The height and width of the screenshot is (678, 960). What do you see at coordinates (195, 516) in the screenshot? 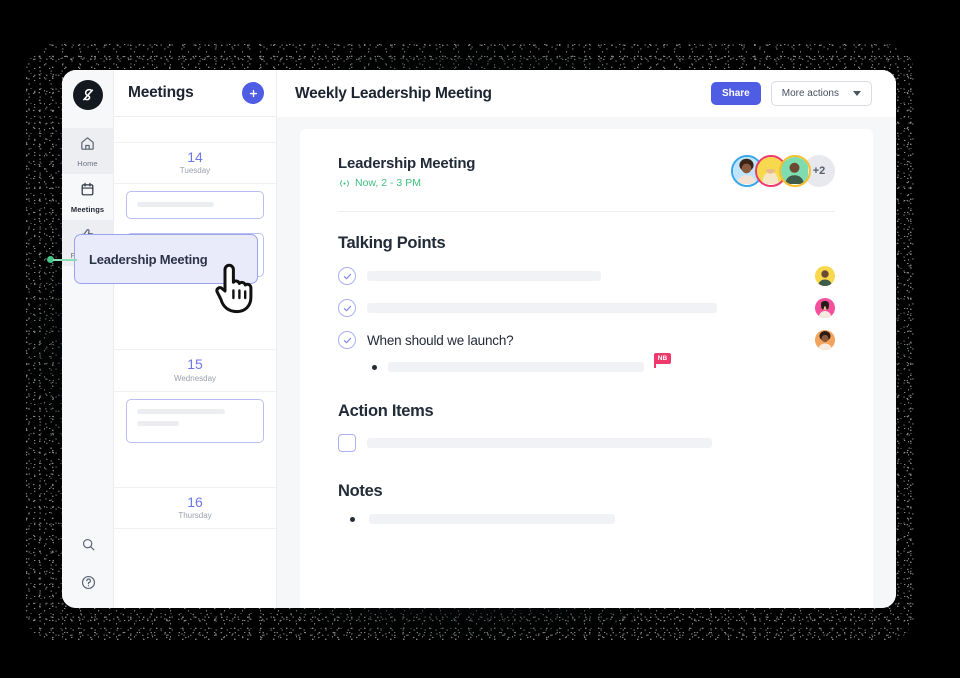
I see `day-name: Thursday` at bounding box center [195, 516].